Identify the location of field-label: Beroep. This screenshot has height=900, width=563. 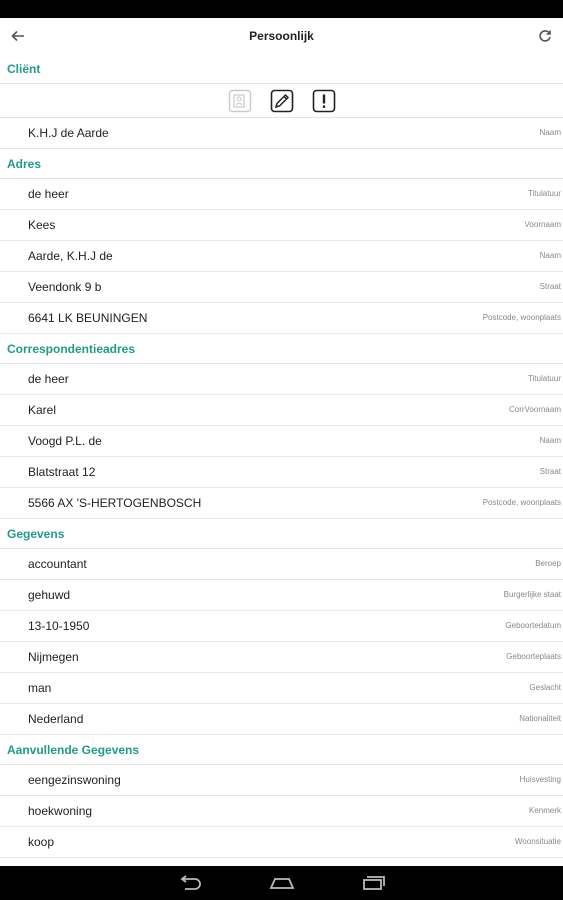
(548, 563).